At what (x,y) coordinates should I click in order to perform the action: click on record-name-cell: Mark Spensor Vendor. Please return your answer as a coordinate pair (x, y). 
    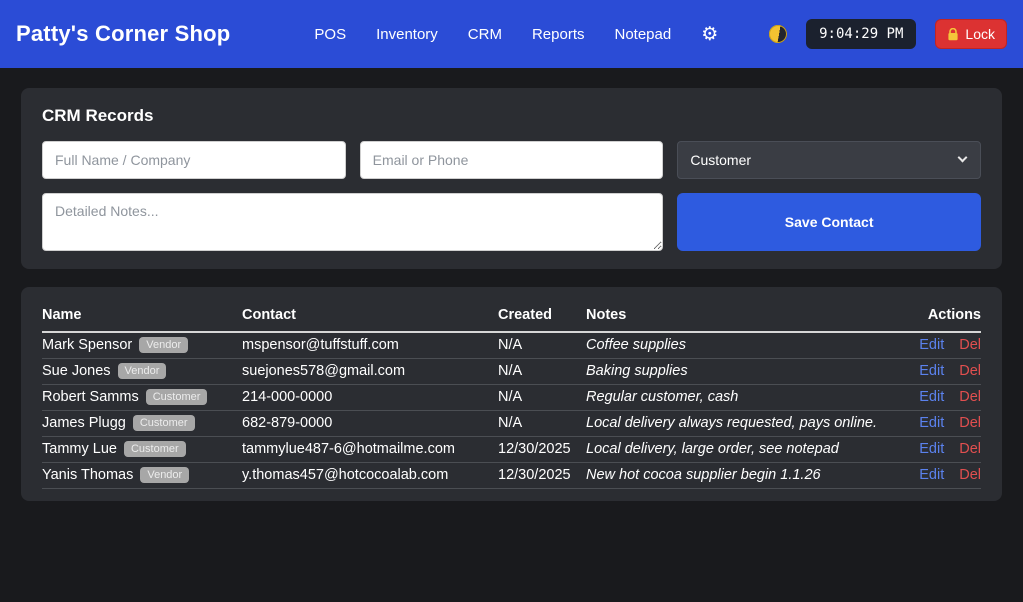
    Looking at the image, I should click on (142, 345).